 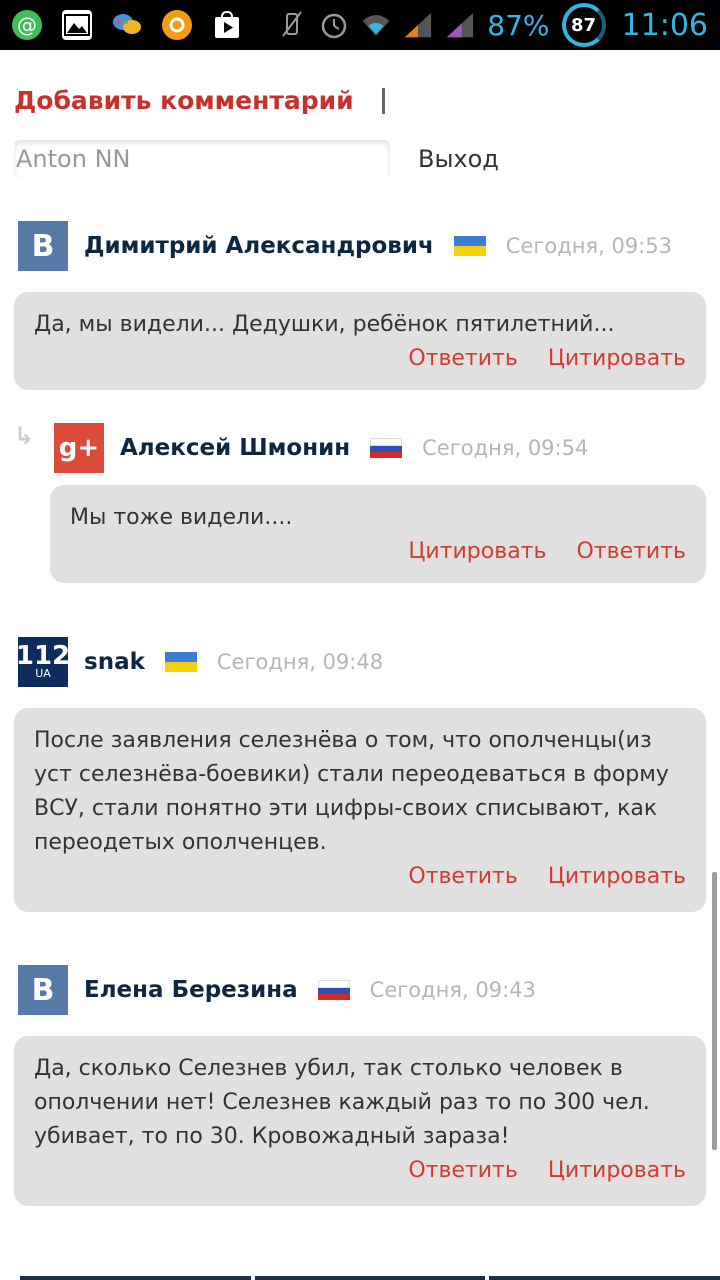 What do you see at coordinates (127, 25) in the screenshot?
I see `chat-bubbles-icon` at bounding box center [127, 25].